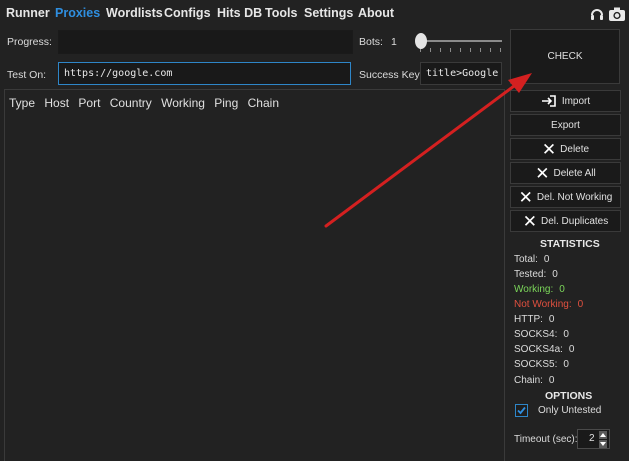 Image resolution: width=629 pixels, height=461 pixels. I want to click on camera-icon, so click(617, 14).